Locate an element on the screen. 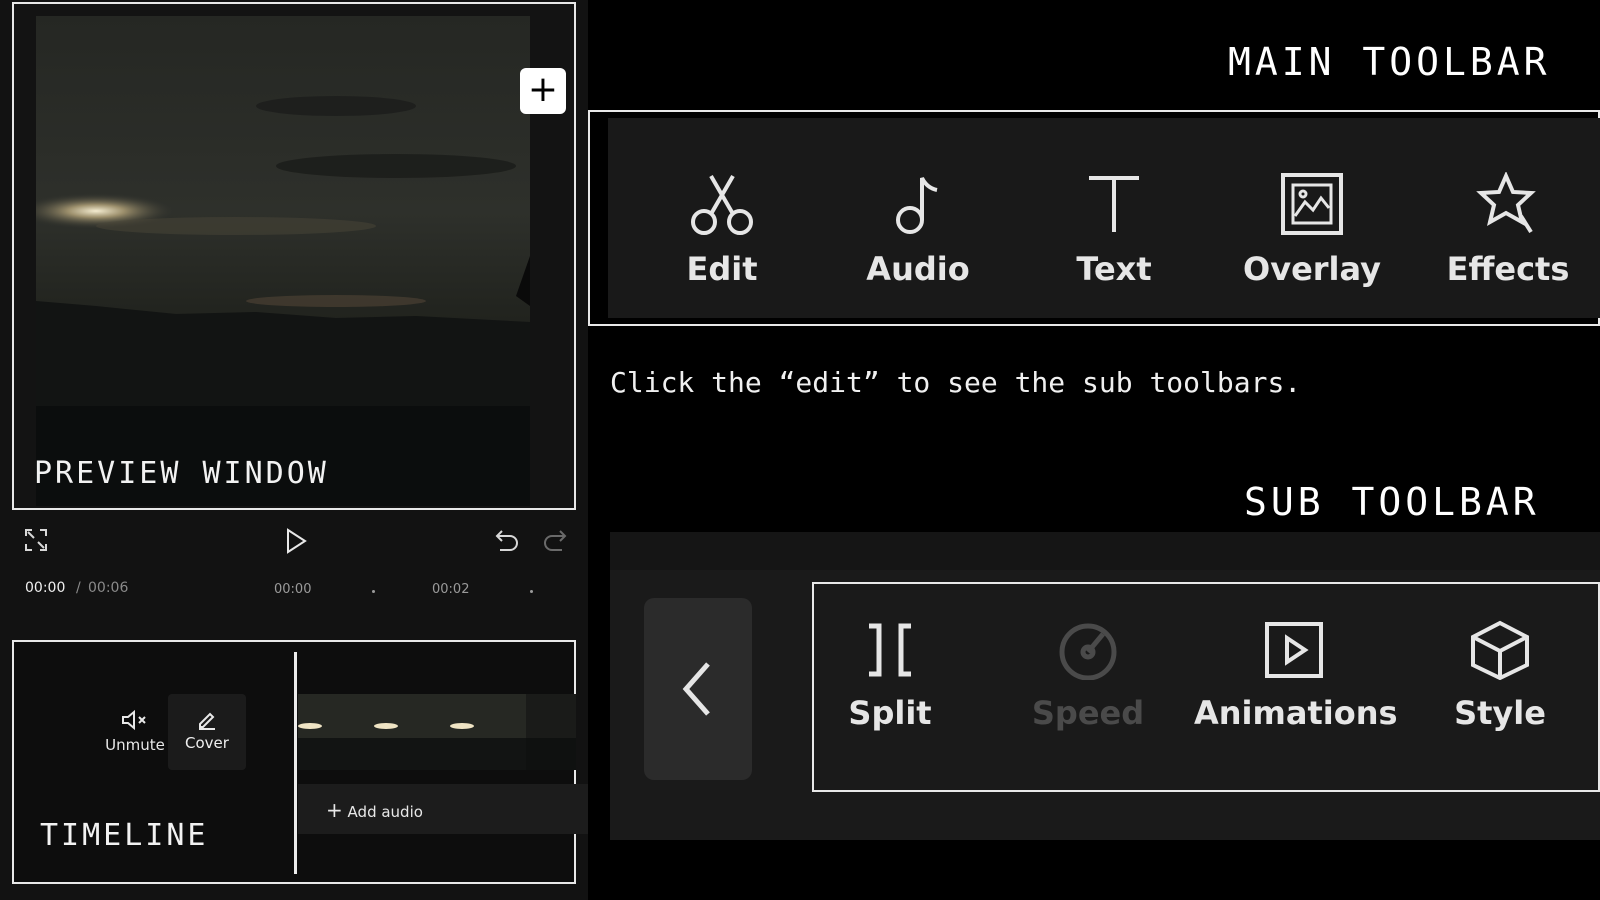 Image resolution: width=1600 pixels, height=900 pixels. playback-controls is located at coordinates (294, 541).